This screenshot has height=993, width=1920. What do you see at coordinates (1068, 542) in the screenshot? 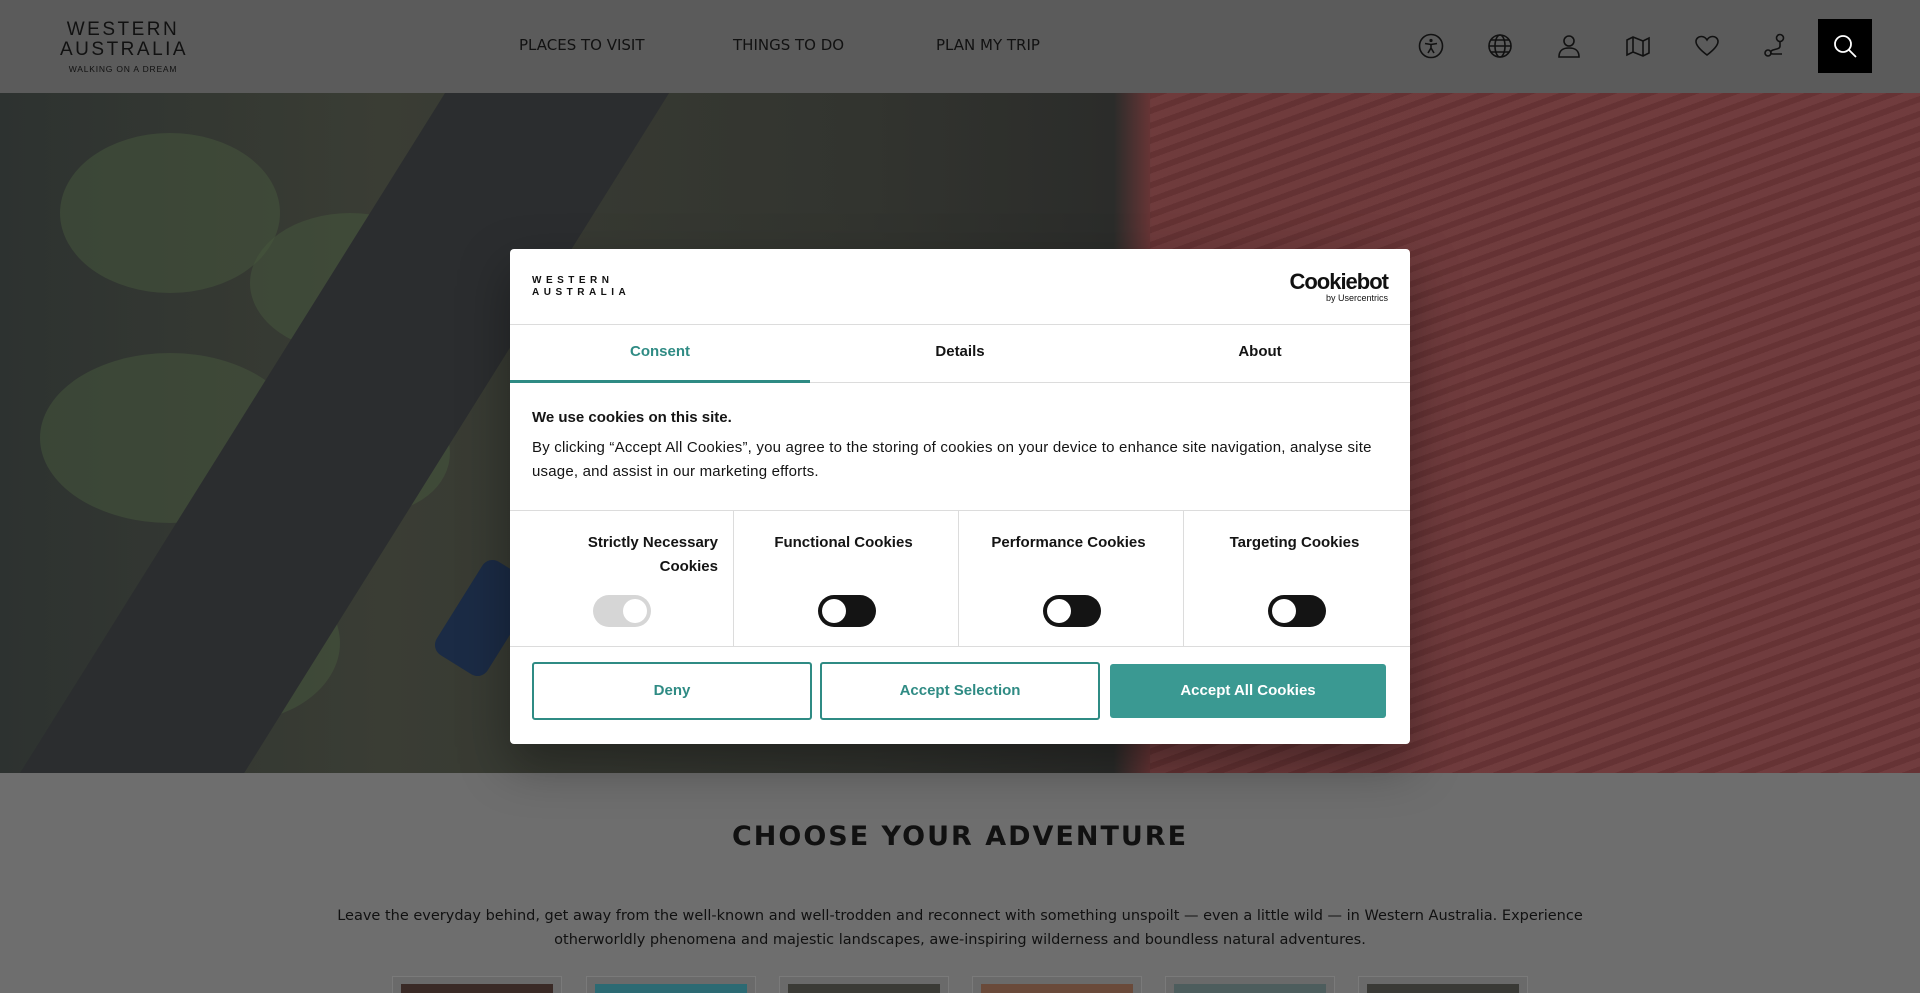
I see `category-label: Performance Cookies` at bounding box center [1068, 542].